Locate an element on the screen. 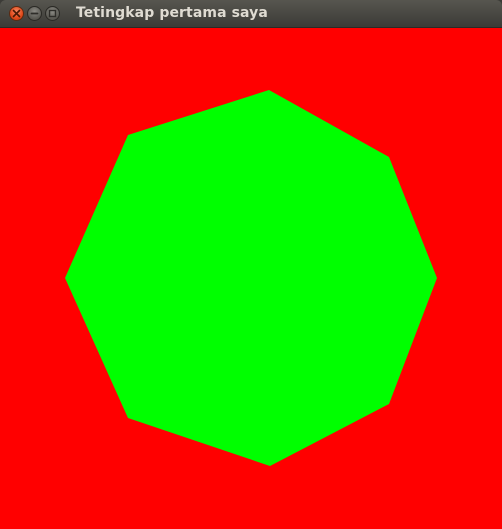 Image resolution: width=502 pixels, height=529 pixels. close-button is located at coordinates (16, 13).